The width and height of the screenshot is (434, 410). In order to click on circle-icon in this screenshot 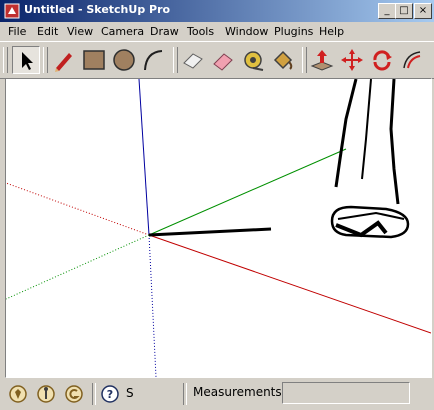, I will do `click(124, 60)`.